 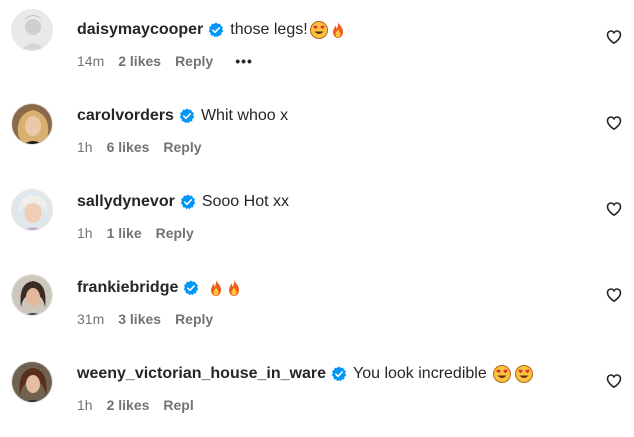 I want to click on comment-meta: 14m 2 likes Reply •••, so click(x=172, y=61).